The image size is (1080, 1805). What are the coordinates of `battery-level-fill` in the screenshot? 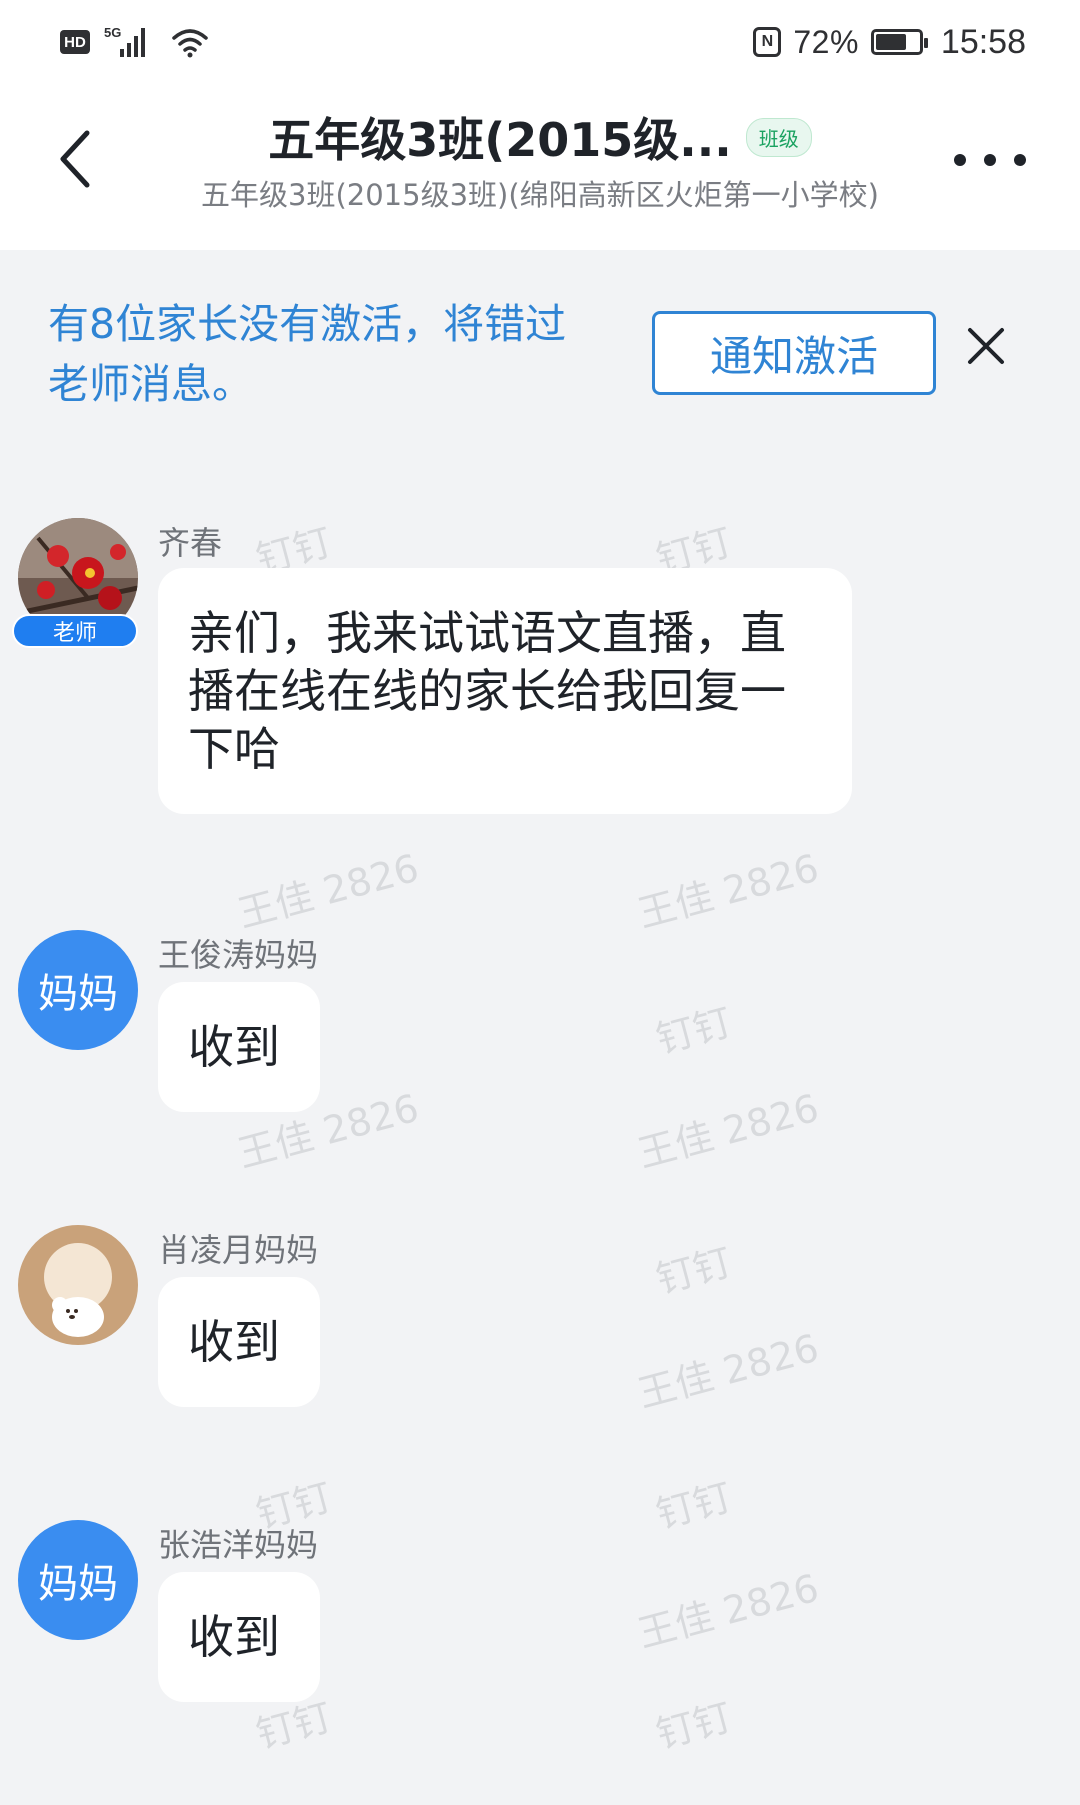 It's located at (891, 42).